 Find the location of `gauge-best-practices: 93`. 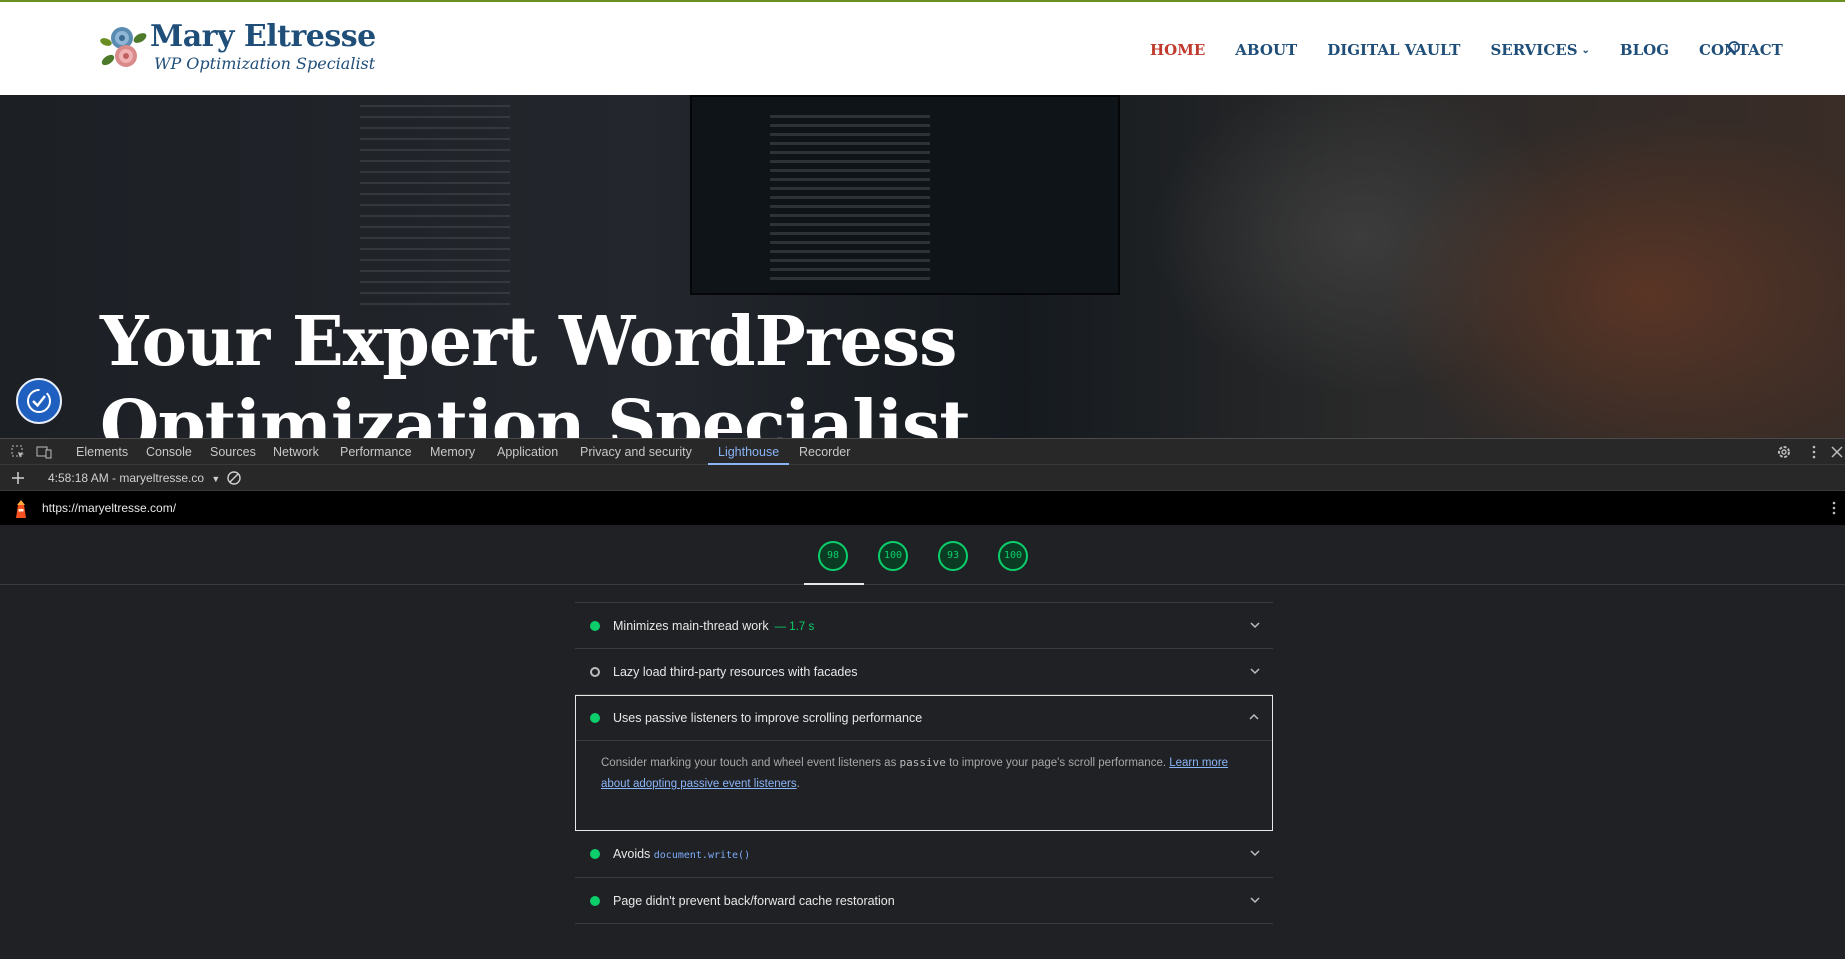

gauge-best-practices: 93 is located at coordinates (953, 556).